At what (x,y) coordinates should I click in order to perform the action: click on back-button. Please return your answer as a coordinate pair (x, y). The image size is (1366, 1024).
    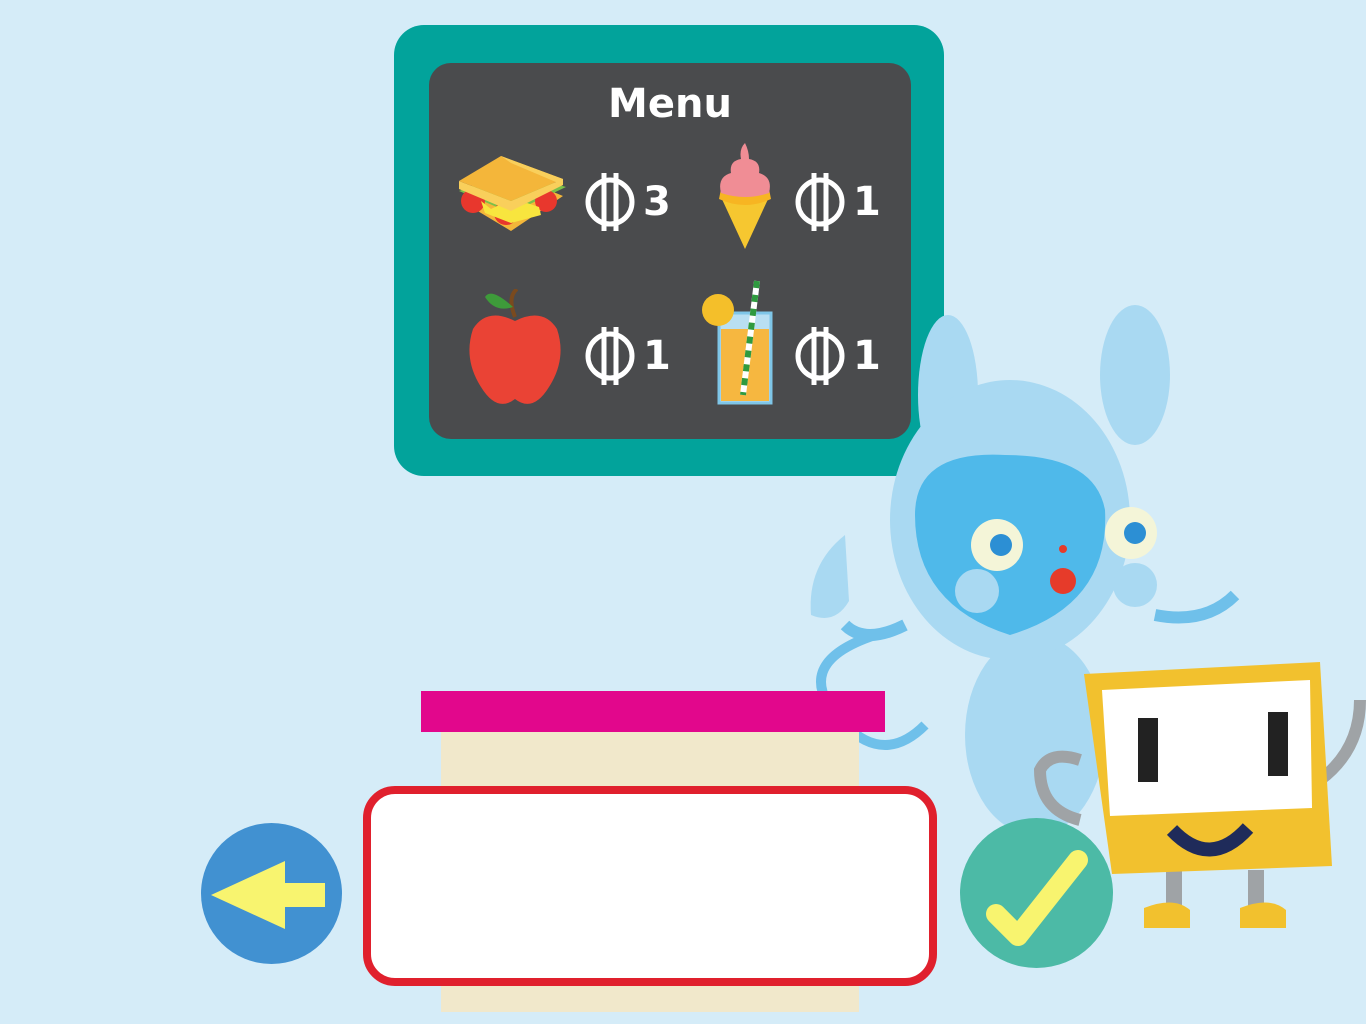
    Looking at the image, I should click on (271, 893).